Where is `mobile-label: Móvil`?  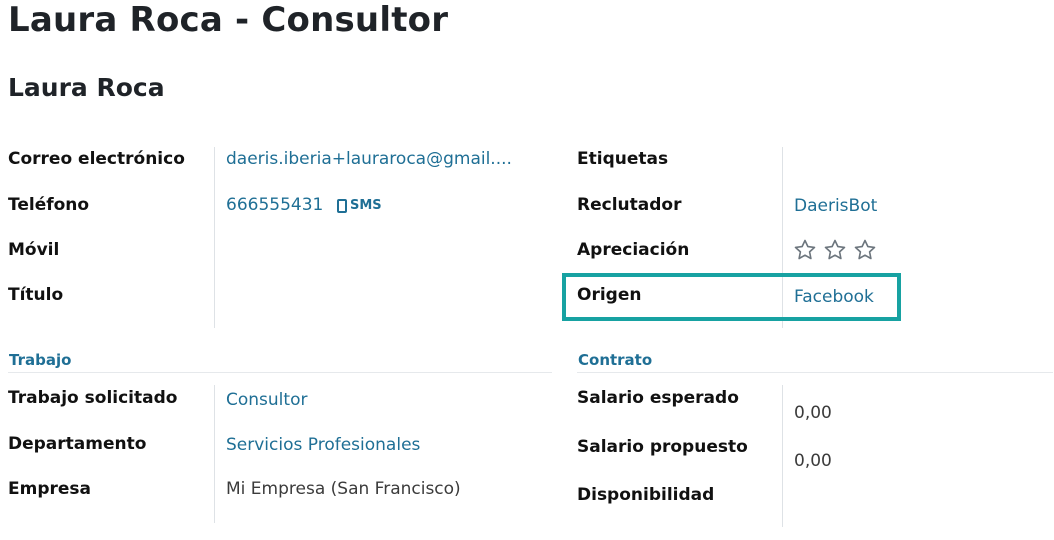 mobile-label: Móvil is located at coordinates (34, 250).